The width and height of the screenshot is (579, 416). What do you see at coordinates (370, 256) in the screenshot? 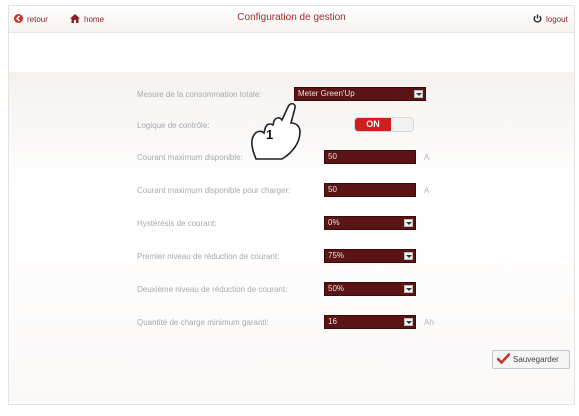
I see `first-reduction-select: 75%` at bounding box center [370, 256].